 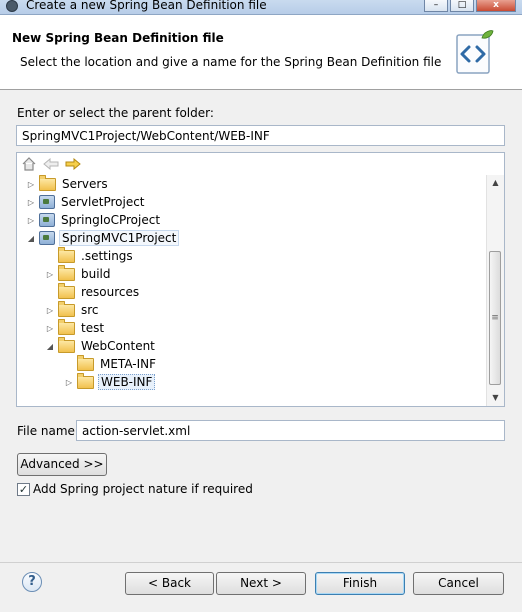 What do you see at coordinates (32, 582) in the screenshot?
I see `help-icon: ?` at bounding box center [32, 582].